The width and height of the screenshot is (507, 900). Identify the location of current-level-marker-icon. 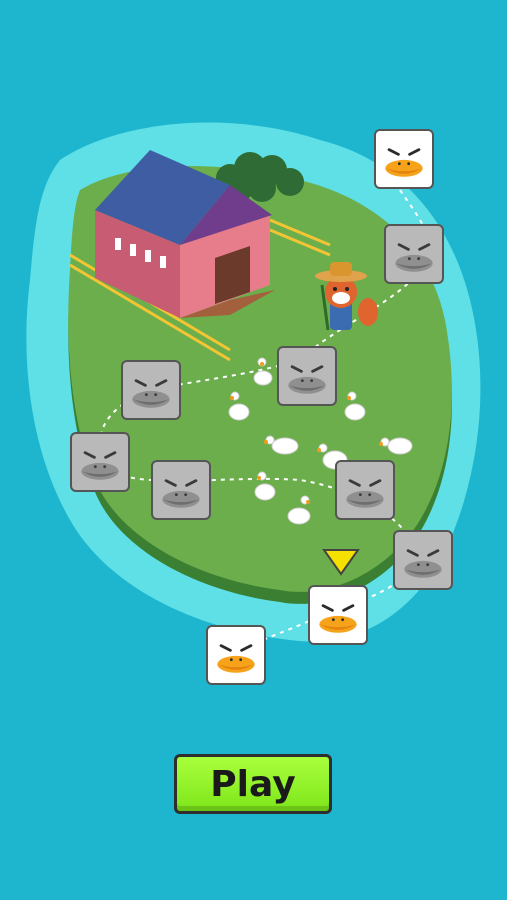
(341, 562).